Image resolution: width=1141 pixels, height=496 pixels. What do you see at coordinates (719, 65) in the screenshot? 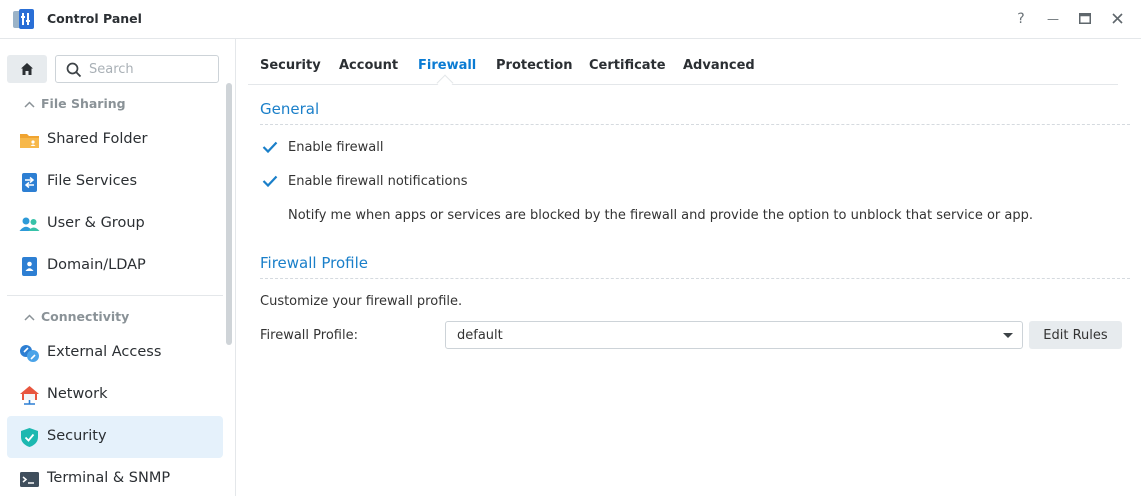
I see `tab-advanced: Advanced` at bounding box center [719, 65].